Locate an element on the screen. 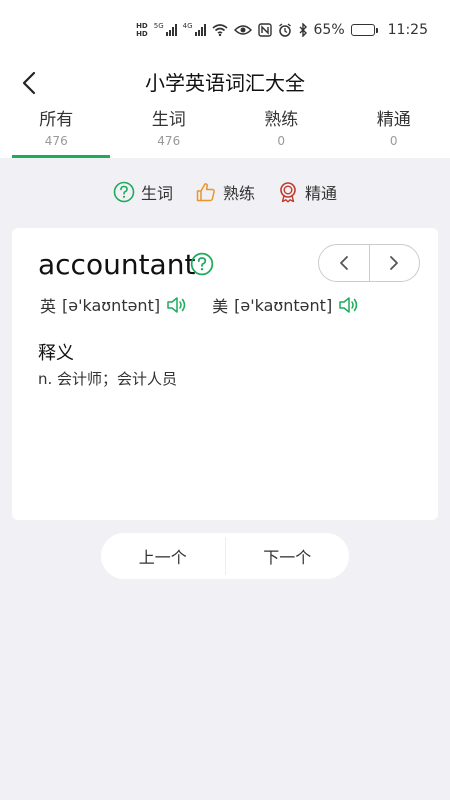 The image size is (450, 800). hd-indicator: HD HD is located at coordinates (142, 30).